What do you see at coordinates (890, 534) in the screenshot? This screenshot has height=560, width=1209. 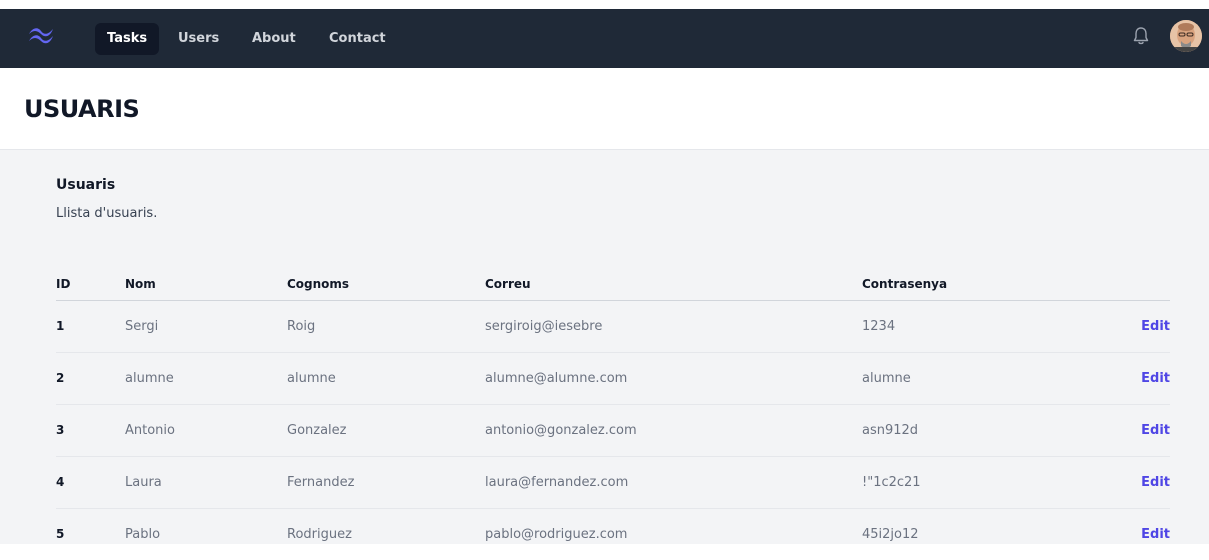 I see `cell-contrasenya: 45i2jo12` at bounding box center [890, 534].